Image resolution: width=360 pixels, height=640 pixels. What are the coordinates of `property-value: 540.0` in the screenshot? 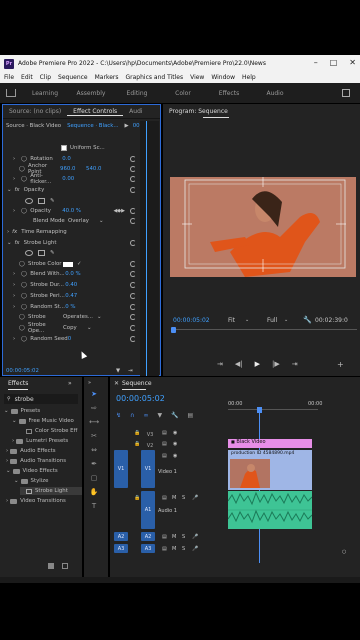 It's located at (93, 169).